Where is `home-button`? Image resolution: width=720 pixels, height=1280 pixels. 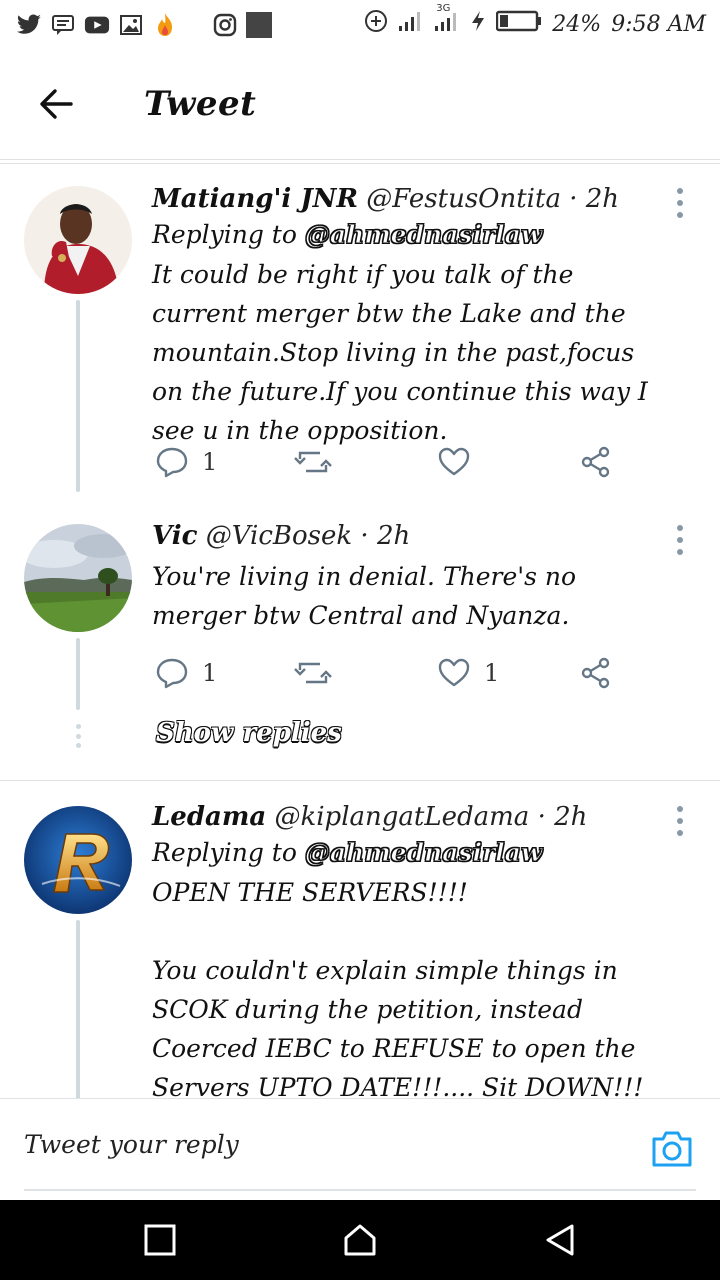
home-button is located at coordinates (360, 1240).